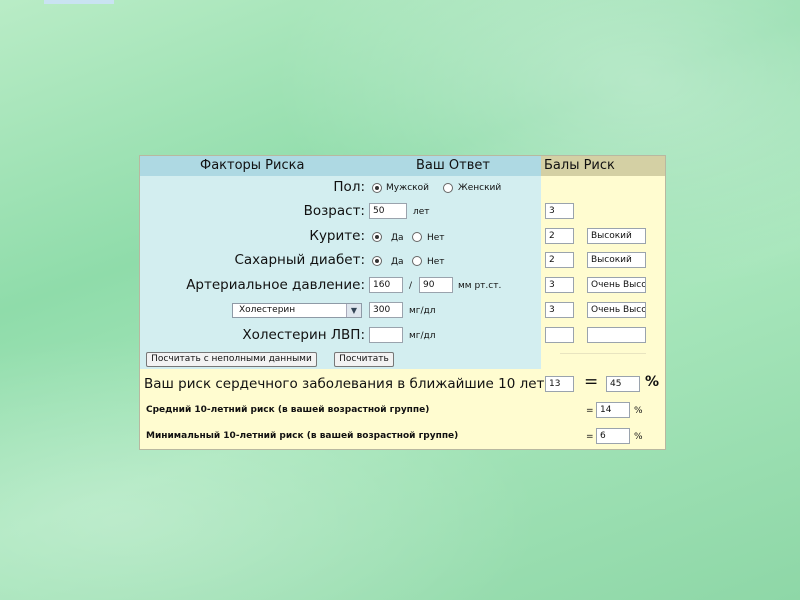 The width and height of the screenshot is (800, 600). Describe the element at coordinates (616, 285) in the screenshot. I see `pressure-risk-field: Очень Высо` at that location.